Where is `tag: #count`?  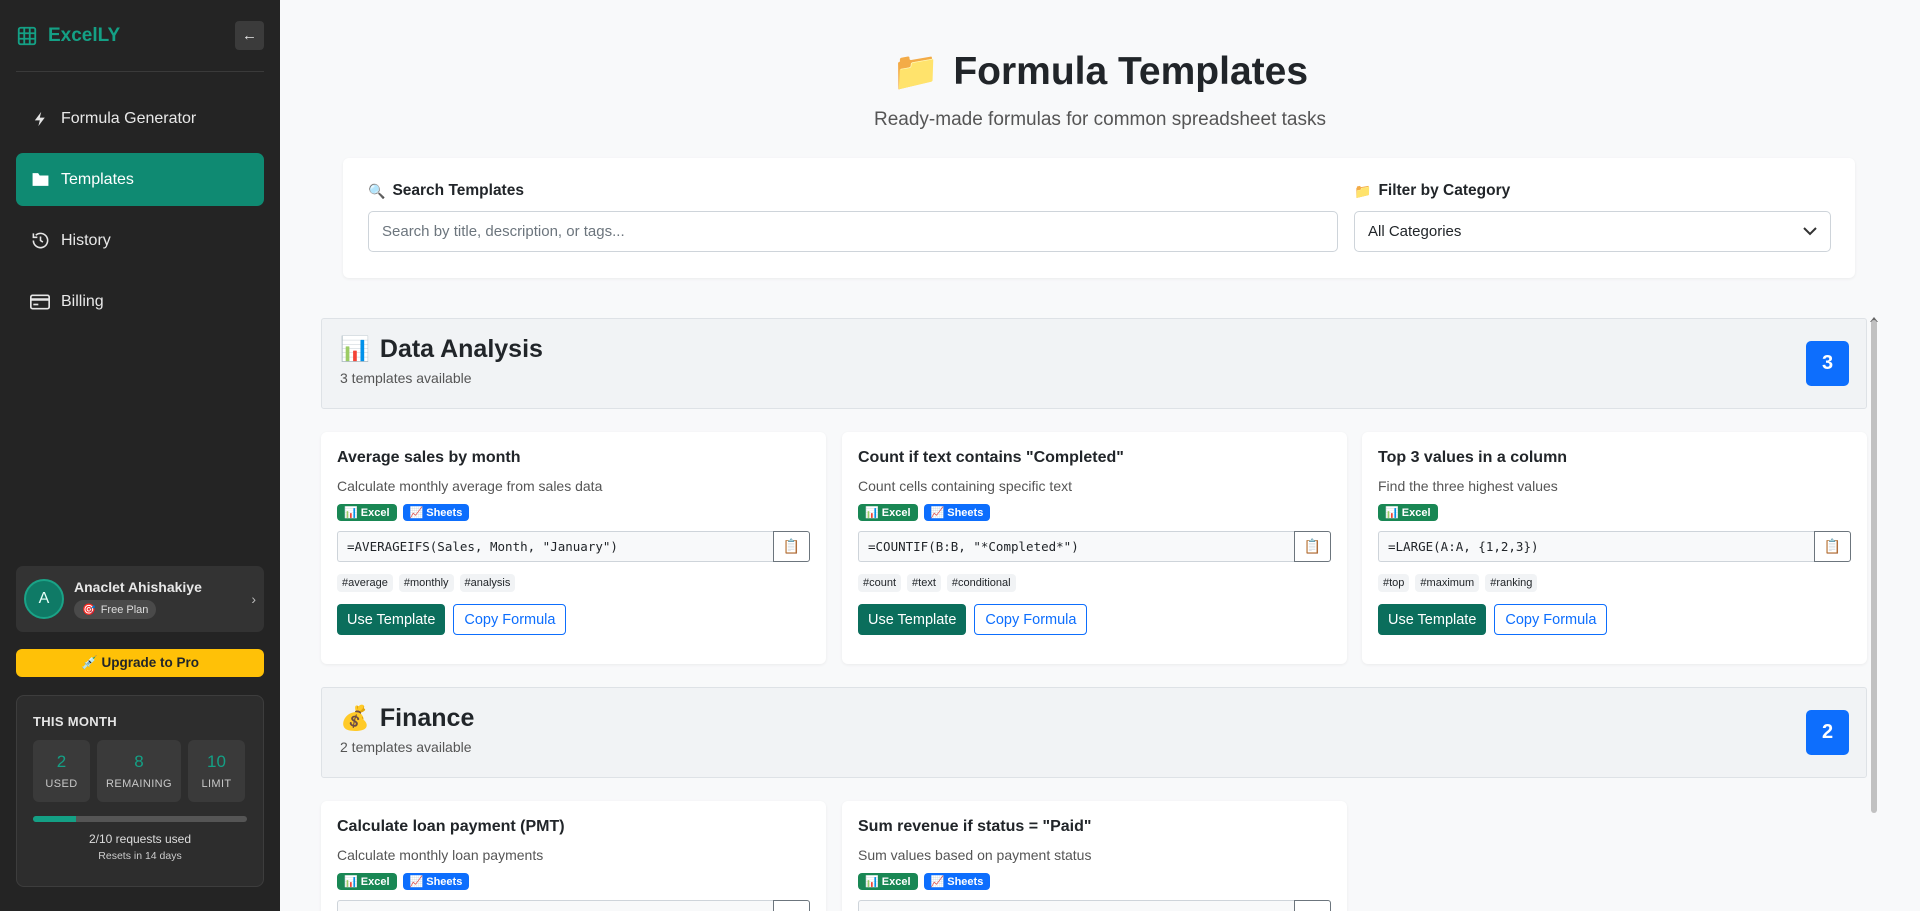 tag: #count is located at coordinates (880, 583).